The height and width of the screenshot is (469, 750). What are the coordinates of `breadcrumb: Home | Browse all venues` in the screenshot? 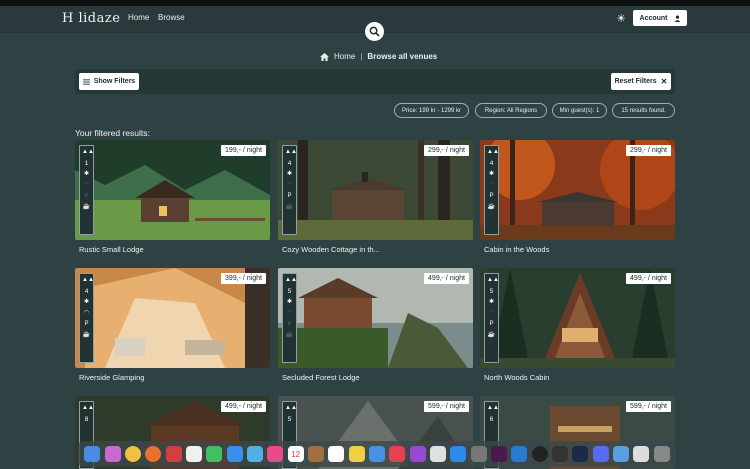 It's located at (378, 56).